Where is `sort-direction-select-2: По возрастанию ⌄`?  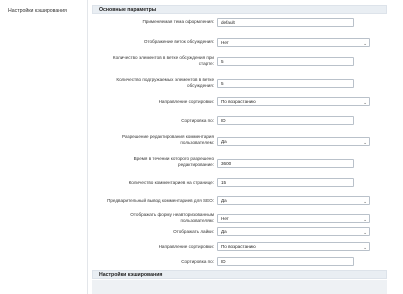 sort-direction-select-2: По возрастанию ⌄ is located at coordinates (293, 246).